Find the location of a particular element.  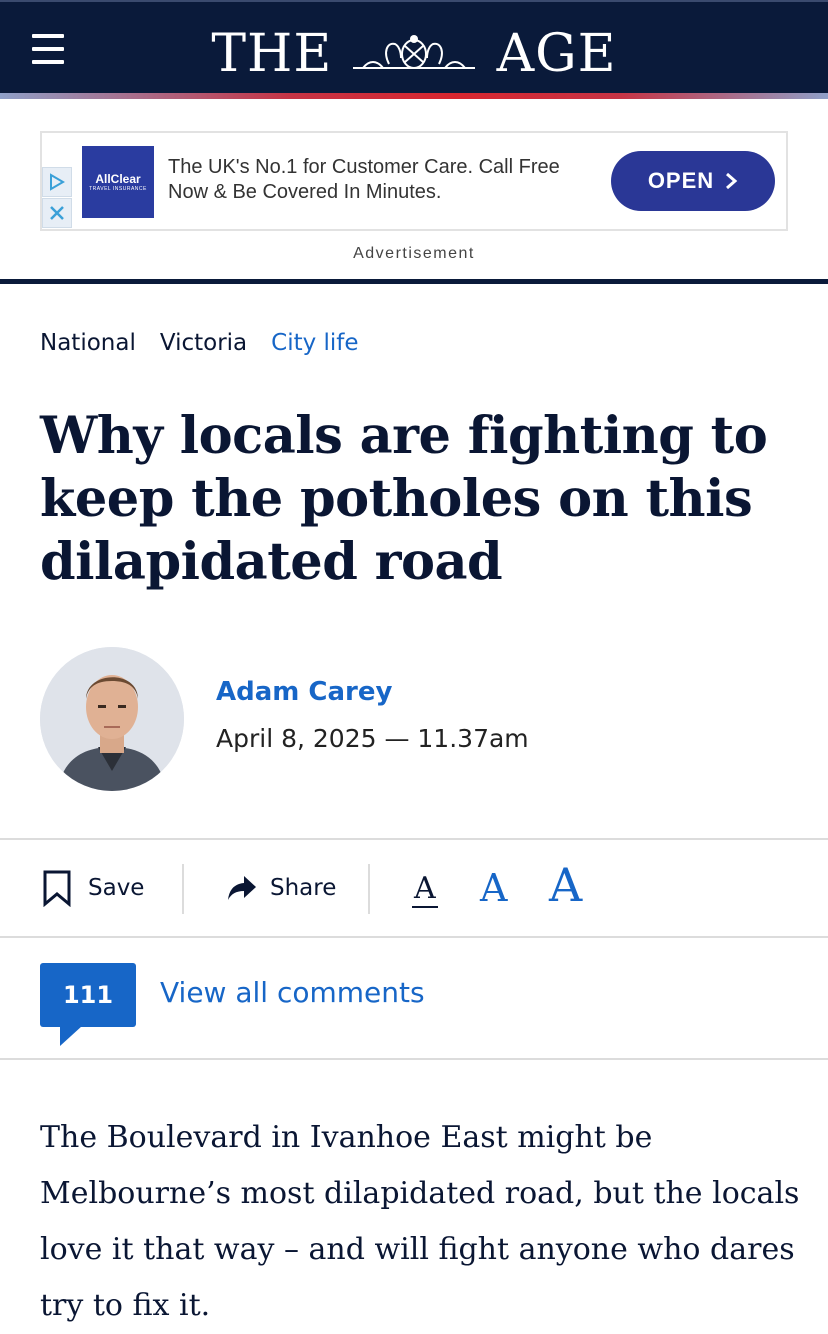

chevron-right-icon is located at coordinates (732, 181).